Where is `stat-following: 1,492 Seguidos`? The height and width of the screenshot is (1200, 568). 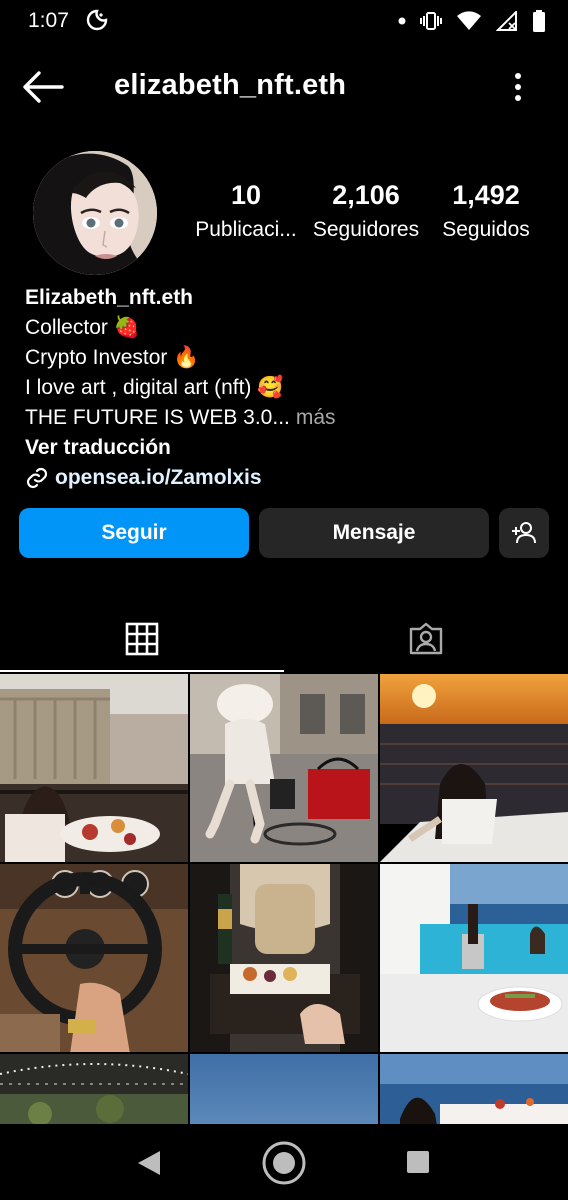 stat-following: 1,492 Seguidos is located at coordinates (486, 211).